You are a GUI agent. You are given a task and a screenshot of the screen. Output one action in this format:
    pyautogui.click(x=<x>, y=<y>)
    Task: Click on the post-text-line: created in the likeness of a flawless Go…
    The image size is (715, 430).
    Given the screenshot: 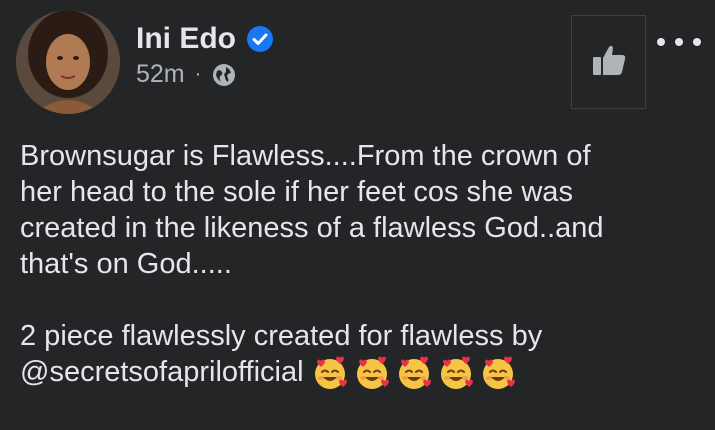 What is the action you would take?
    pyautogui.click(x=312, y=228)
    